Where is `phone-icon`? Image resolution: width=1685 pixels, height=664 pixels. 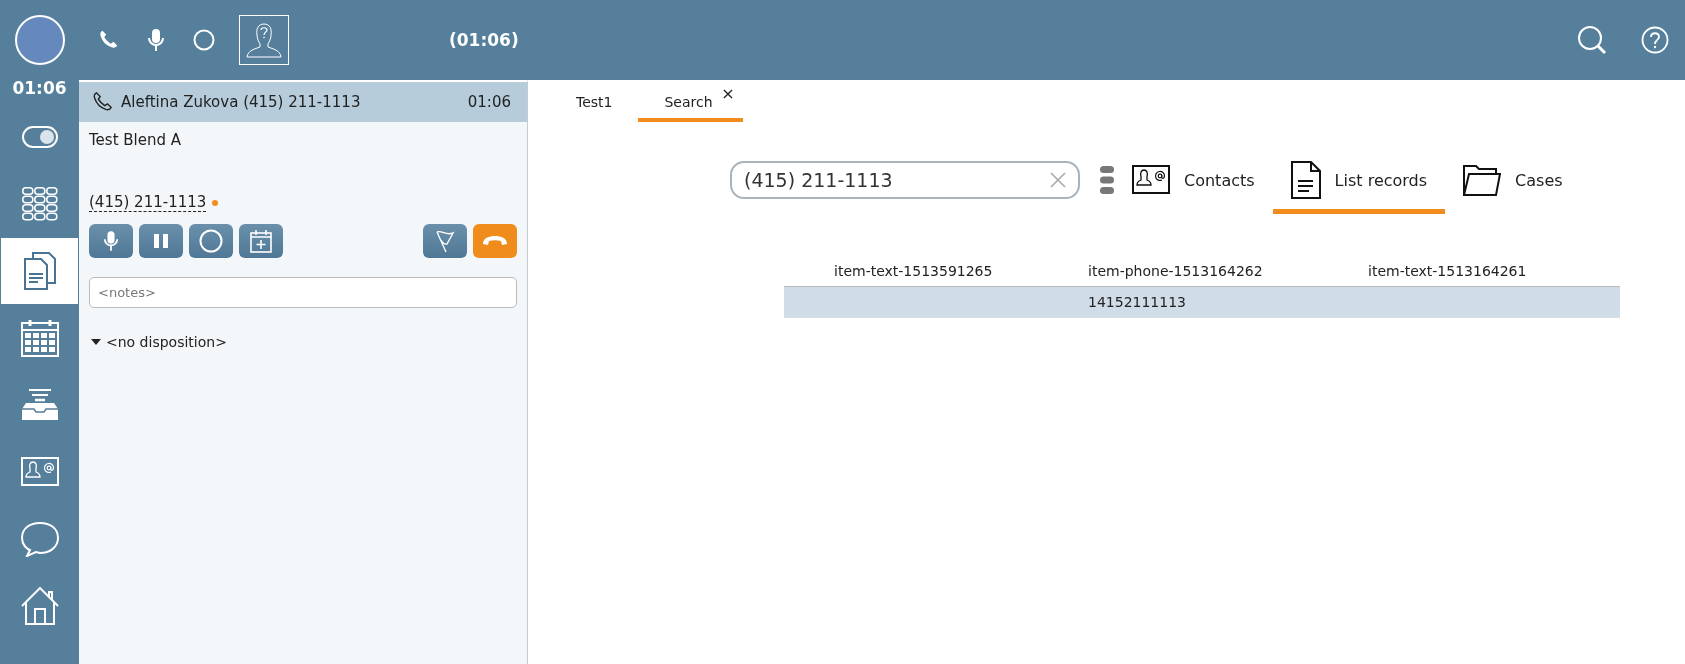
phone-icon is located at coordinates (102, 102).